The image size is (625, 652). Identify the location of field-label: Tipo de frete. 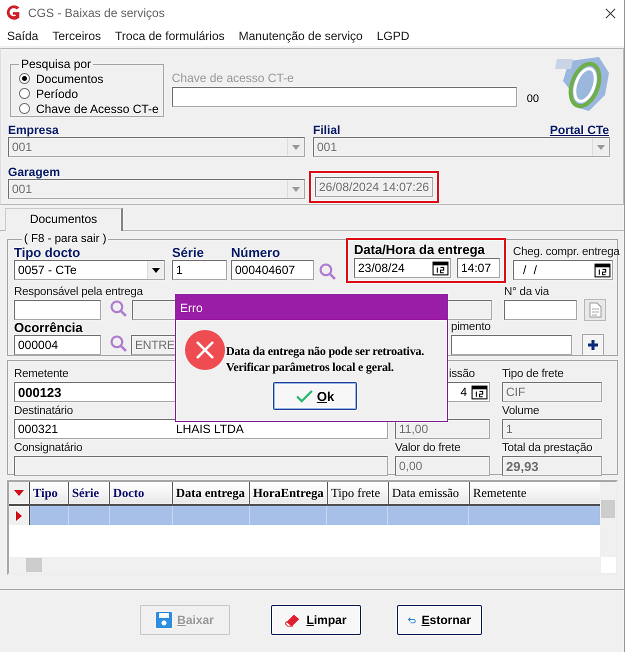
(533, 374).